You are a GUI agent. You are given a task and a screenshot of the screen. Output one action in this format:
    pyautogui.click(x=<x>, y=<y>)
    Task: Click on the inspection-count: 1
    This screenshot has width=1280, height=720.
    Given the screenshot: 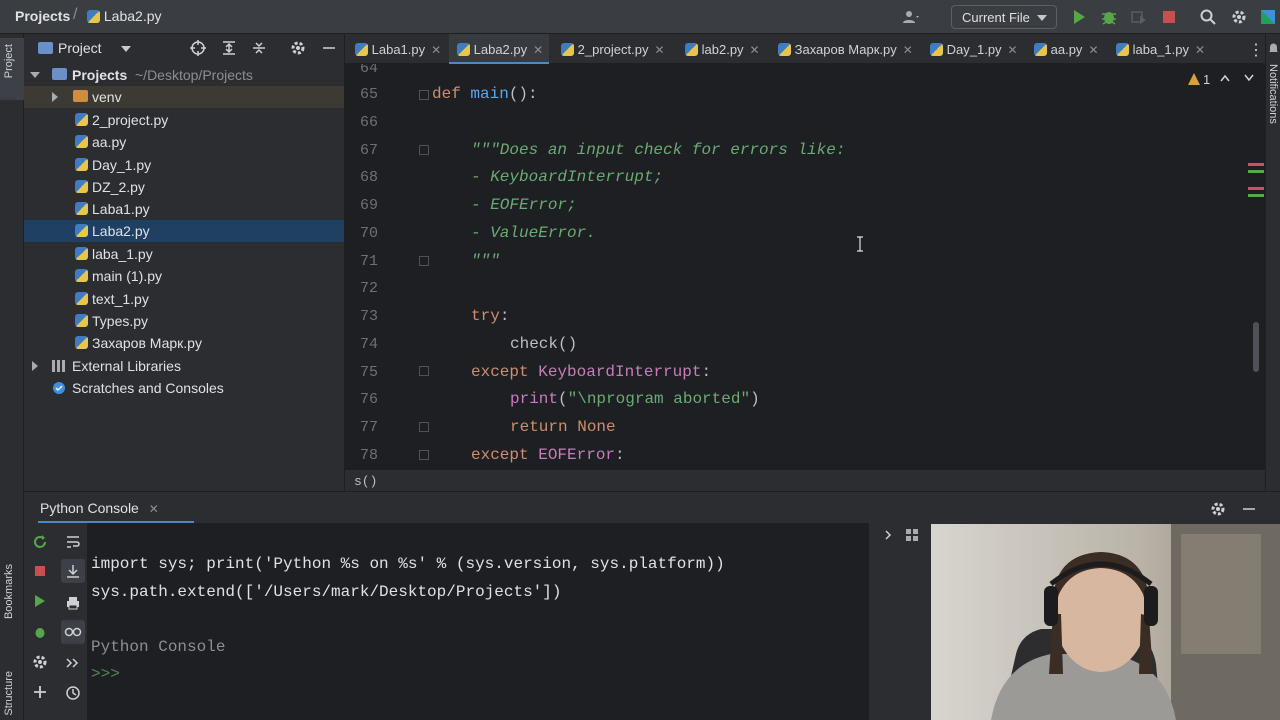 What is the action you would take?
    pyautogui.click(x=1206, y=79)
    